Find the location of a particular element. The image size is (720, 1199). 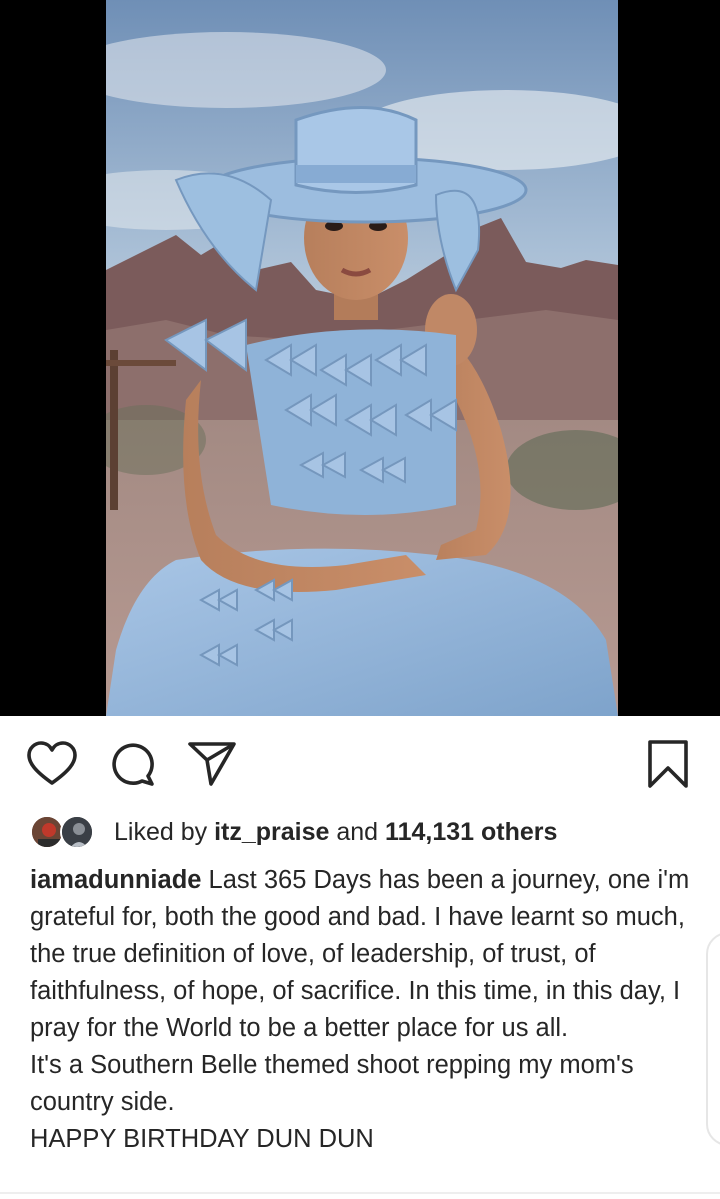

post-action-bar is located at coordinates (360, 764).